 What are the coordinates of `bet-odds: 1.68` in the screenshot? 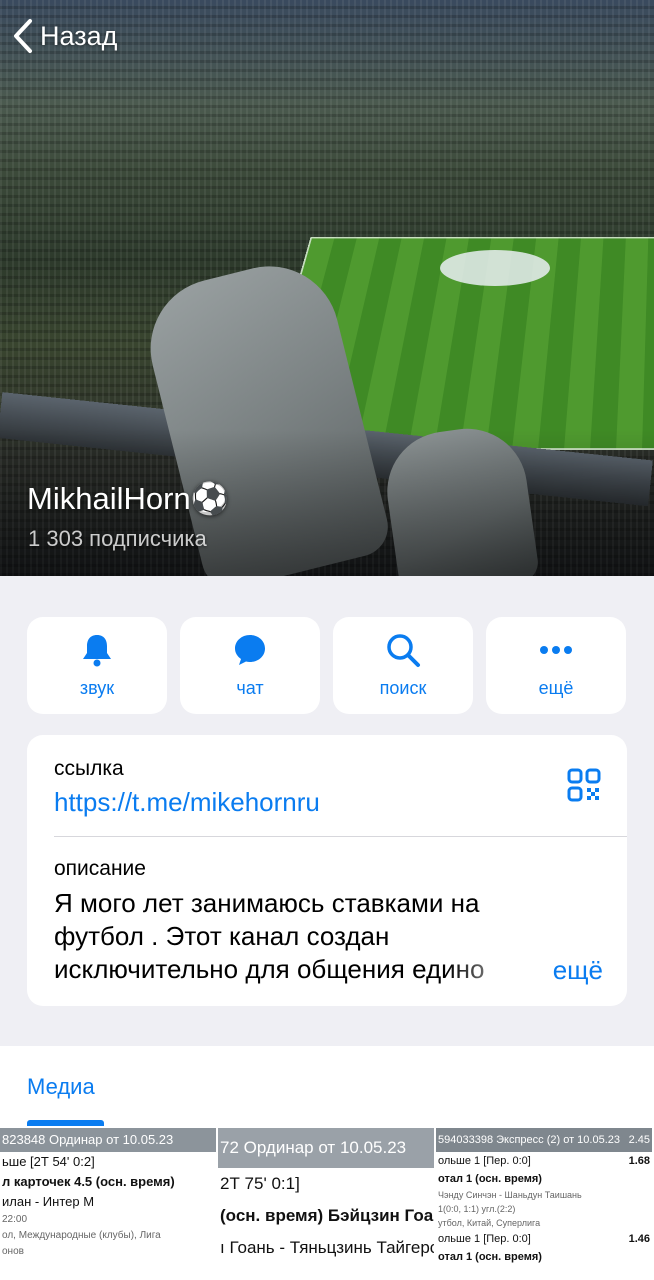 It's located at (639, 1161).